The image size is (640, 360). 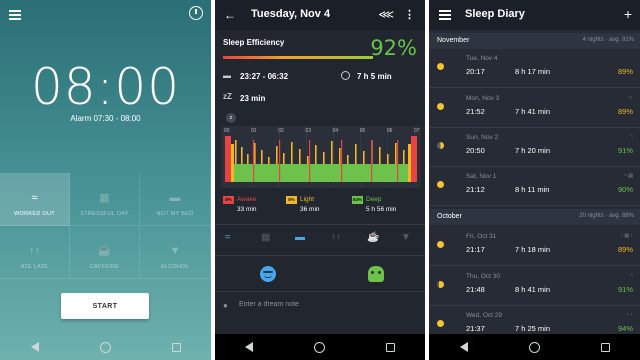 What do you see at coordinates (534, 41) in the screenshot?
I see `month-header: November 4 nights · avg. 91%` at bounding box center [534, 41].